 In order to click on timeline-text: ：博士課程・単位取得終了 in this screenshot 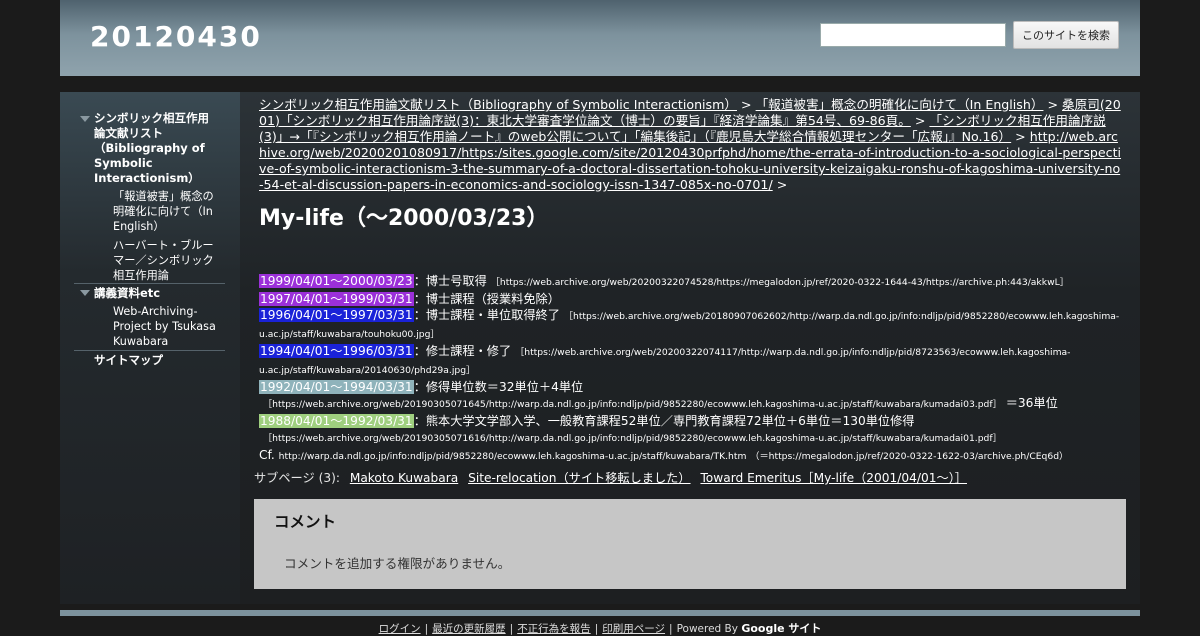, I will do `click(486, 315)`.